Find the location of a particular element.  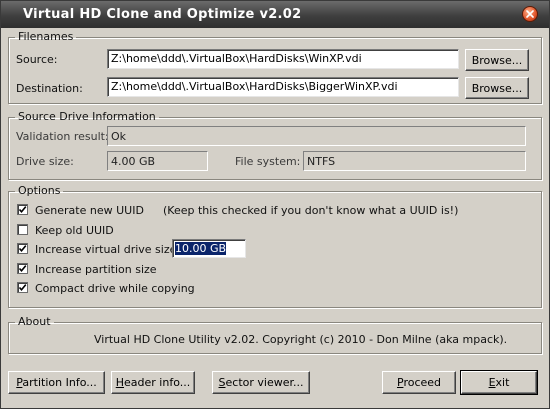

increase-partition-checkbox is located at coordinates (22, 268).